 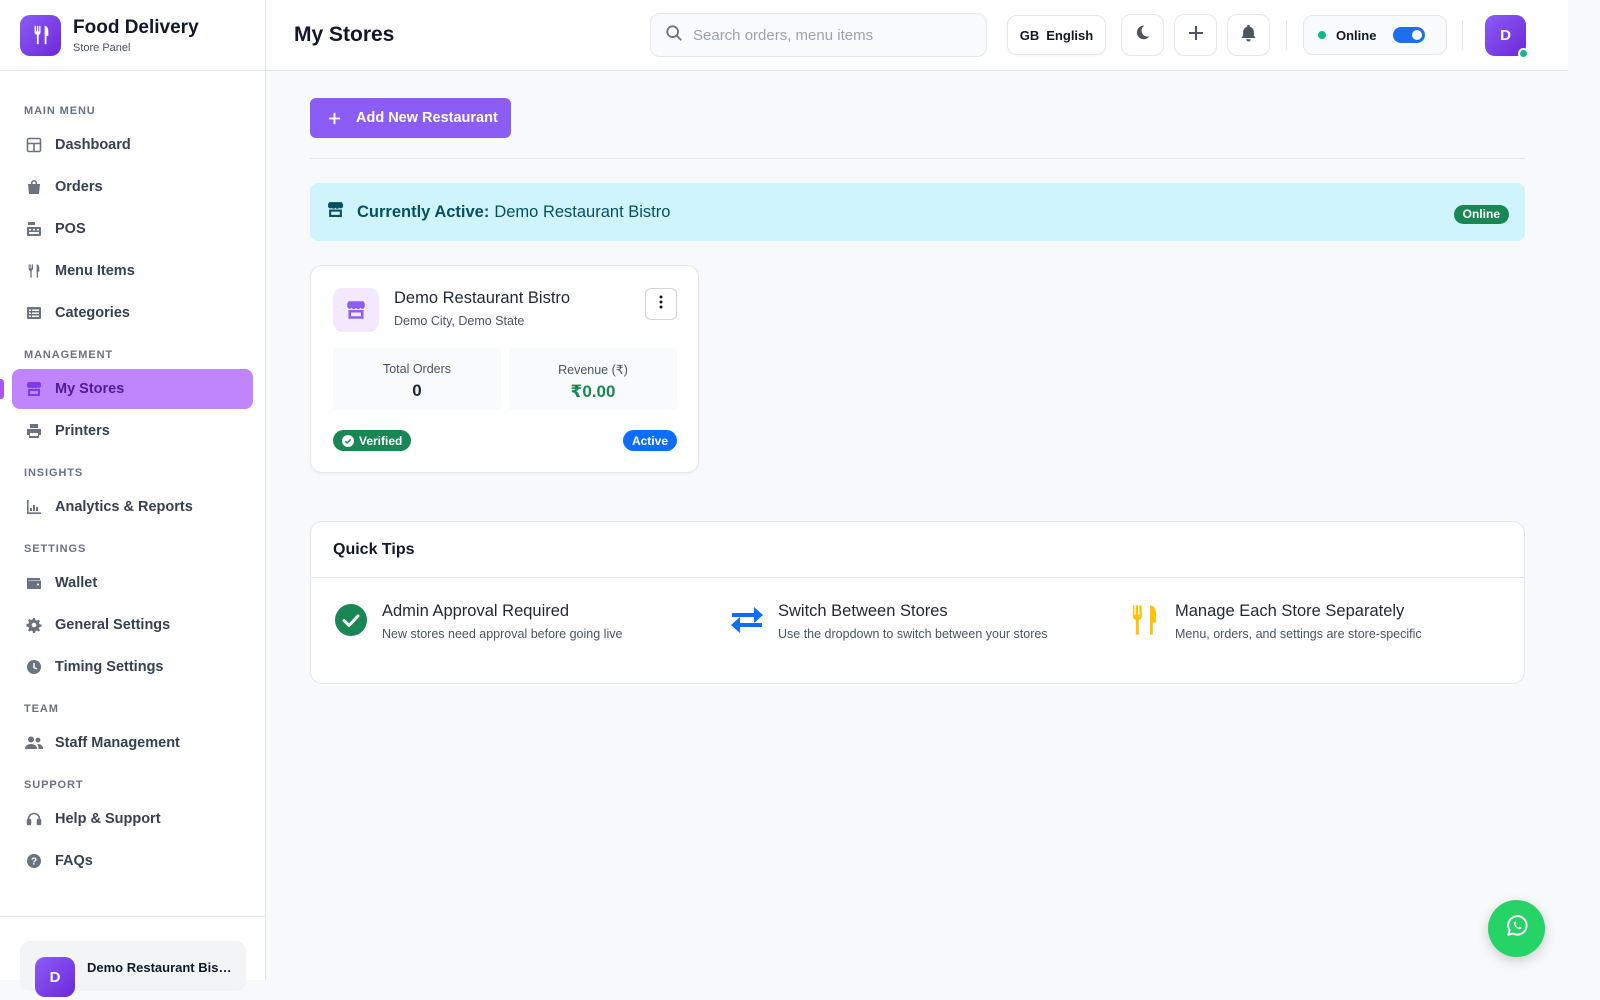 What do you see at coordinates (1523, 53) in the screenshot?
I see `online-indicator` at bounding box center [1523, 53].